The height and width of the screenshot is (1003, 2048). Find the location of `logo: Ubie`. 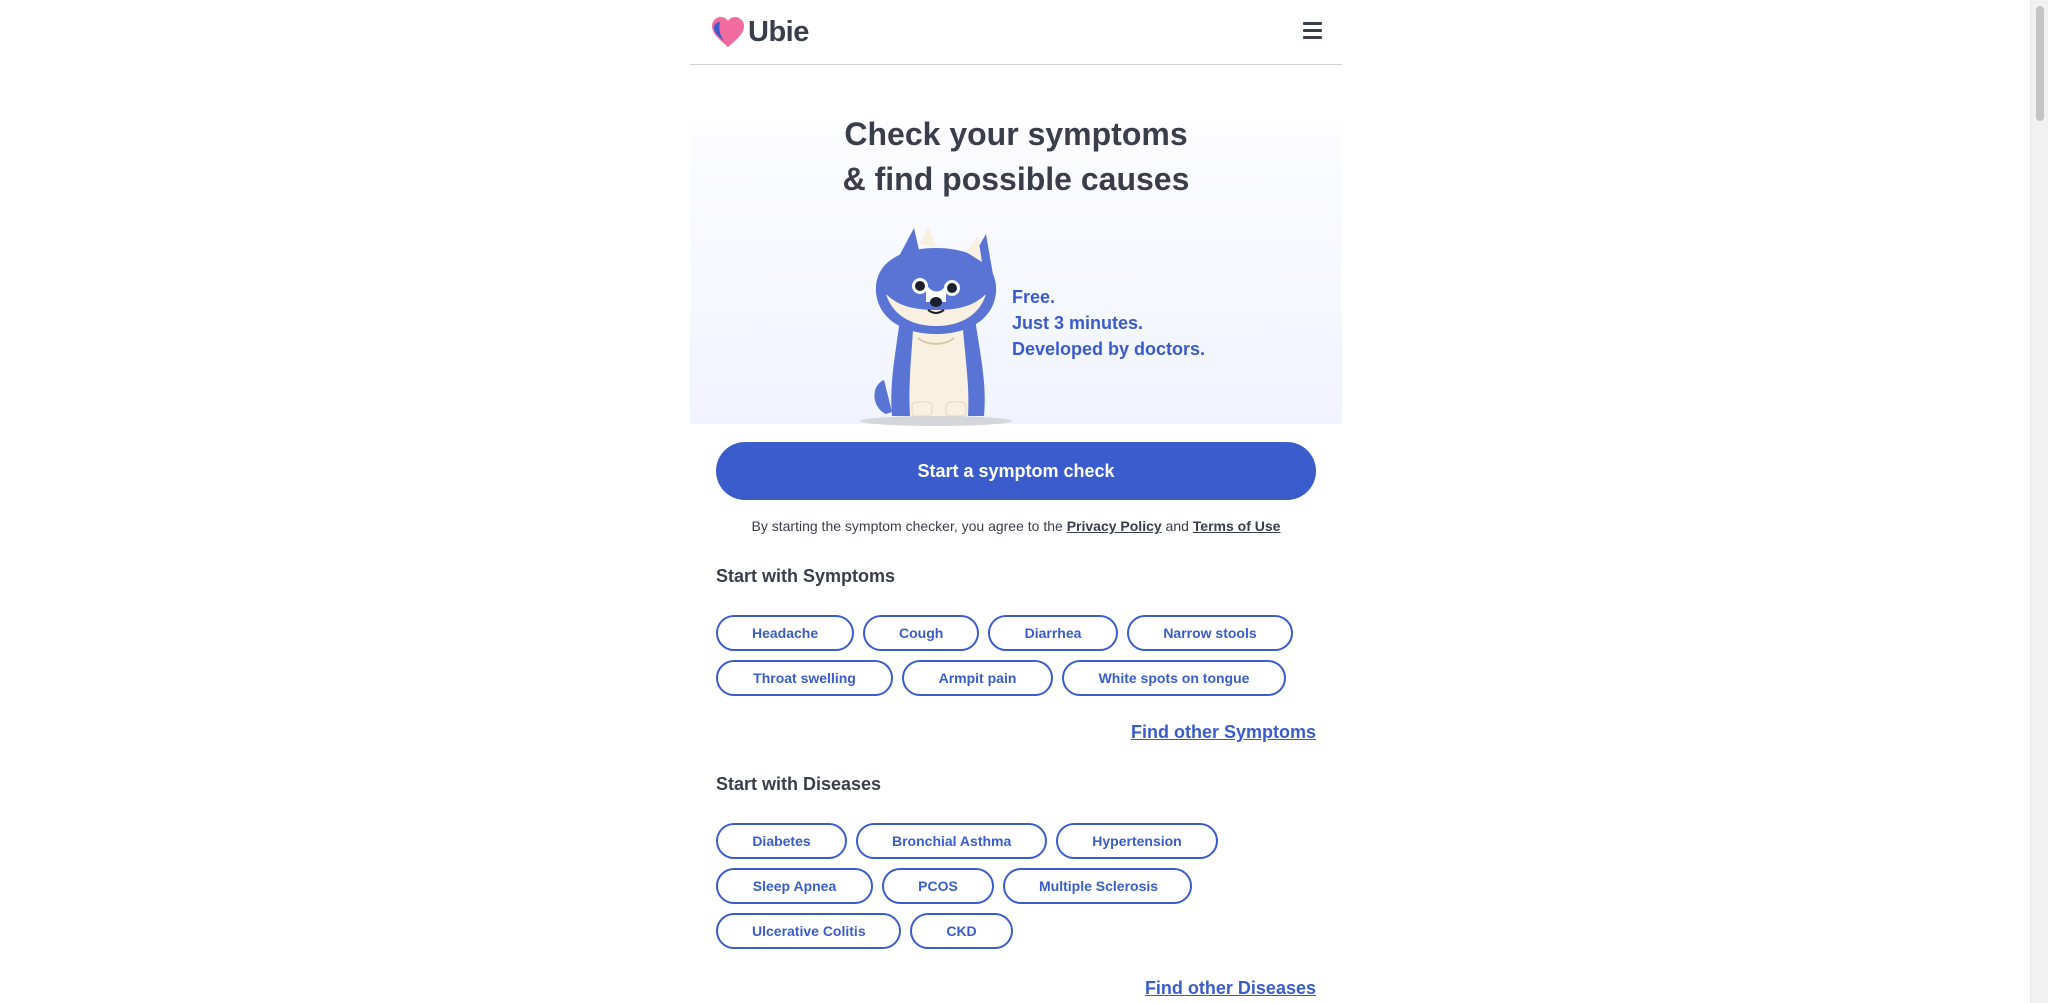

logo: Ubie is located at coordinates (759, 32).